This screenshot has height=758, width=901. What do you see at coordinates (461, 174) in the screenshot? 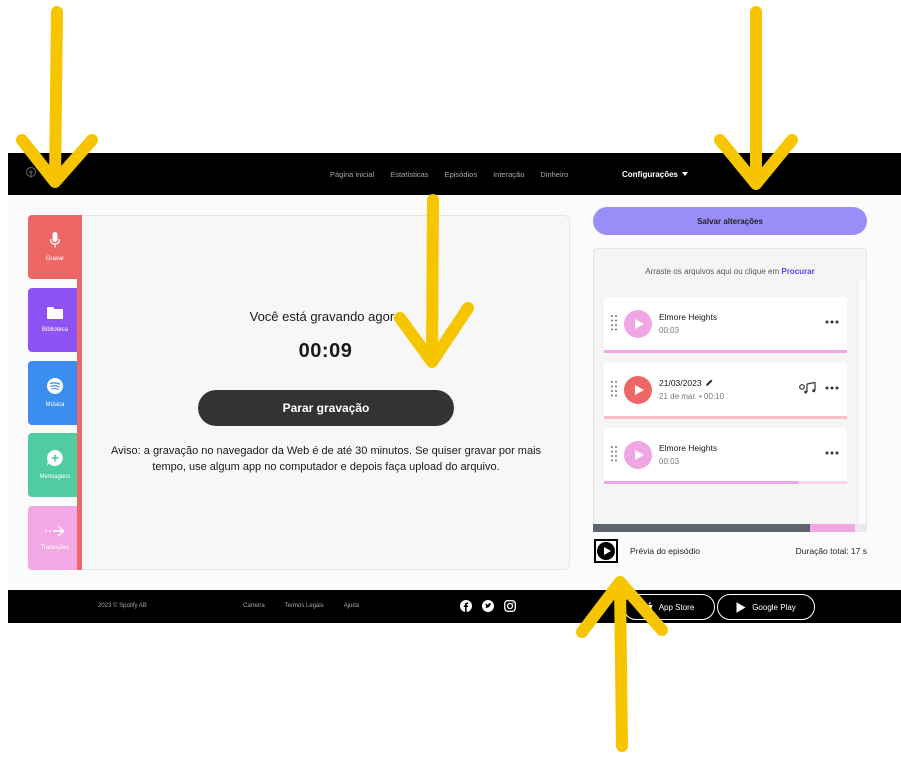
I see `nav-link-episodes: Episódios` at bounding box center [461, 174].